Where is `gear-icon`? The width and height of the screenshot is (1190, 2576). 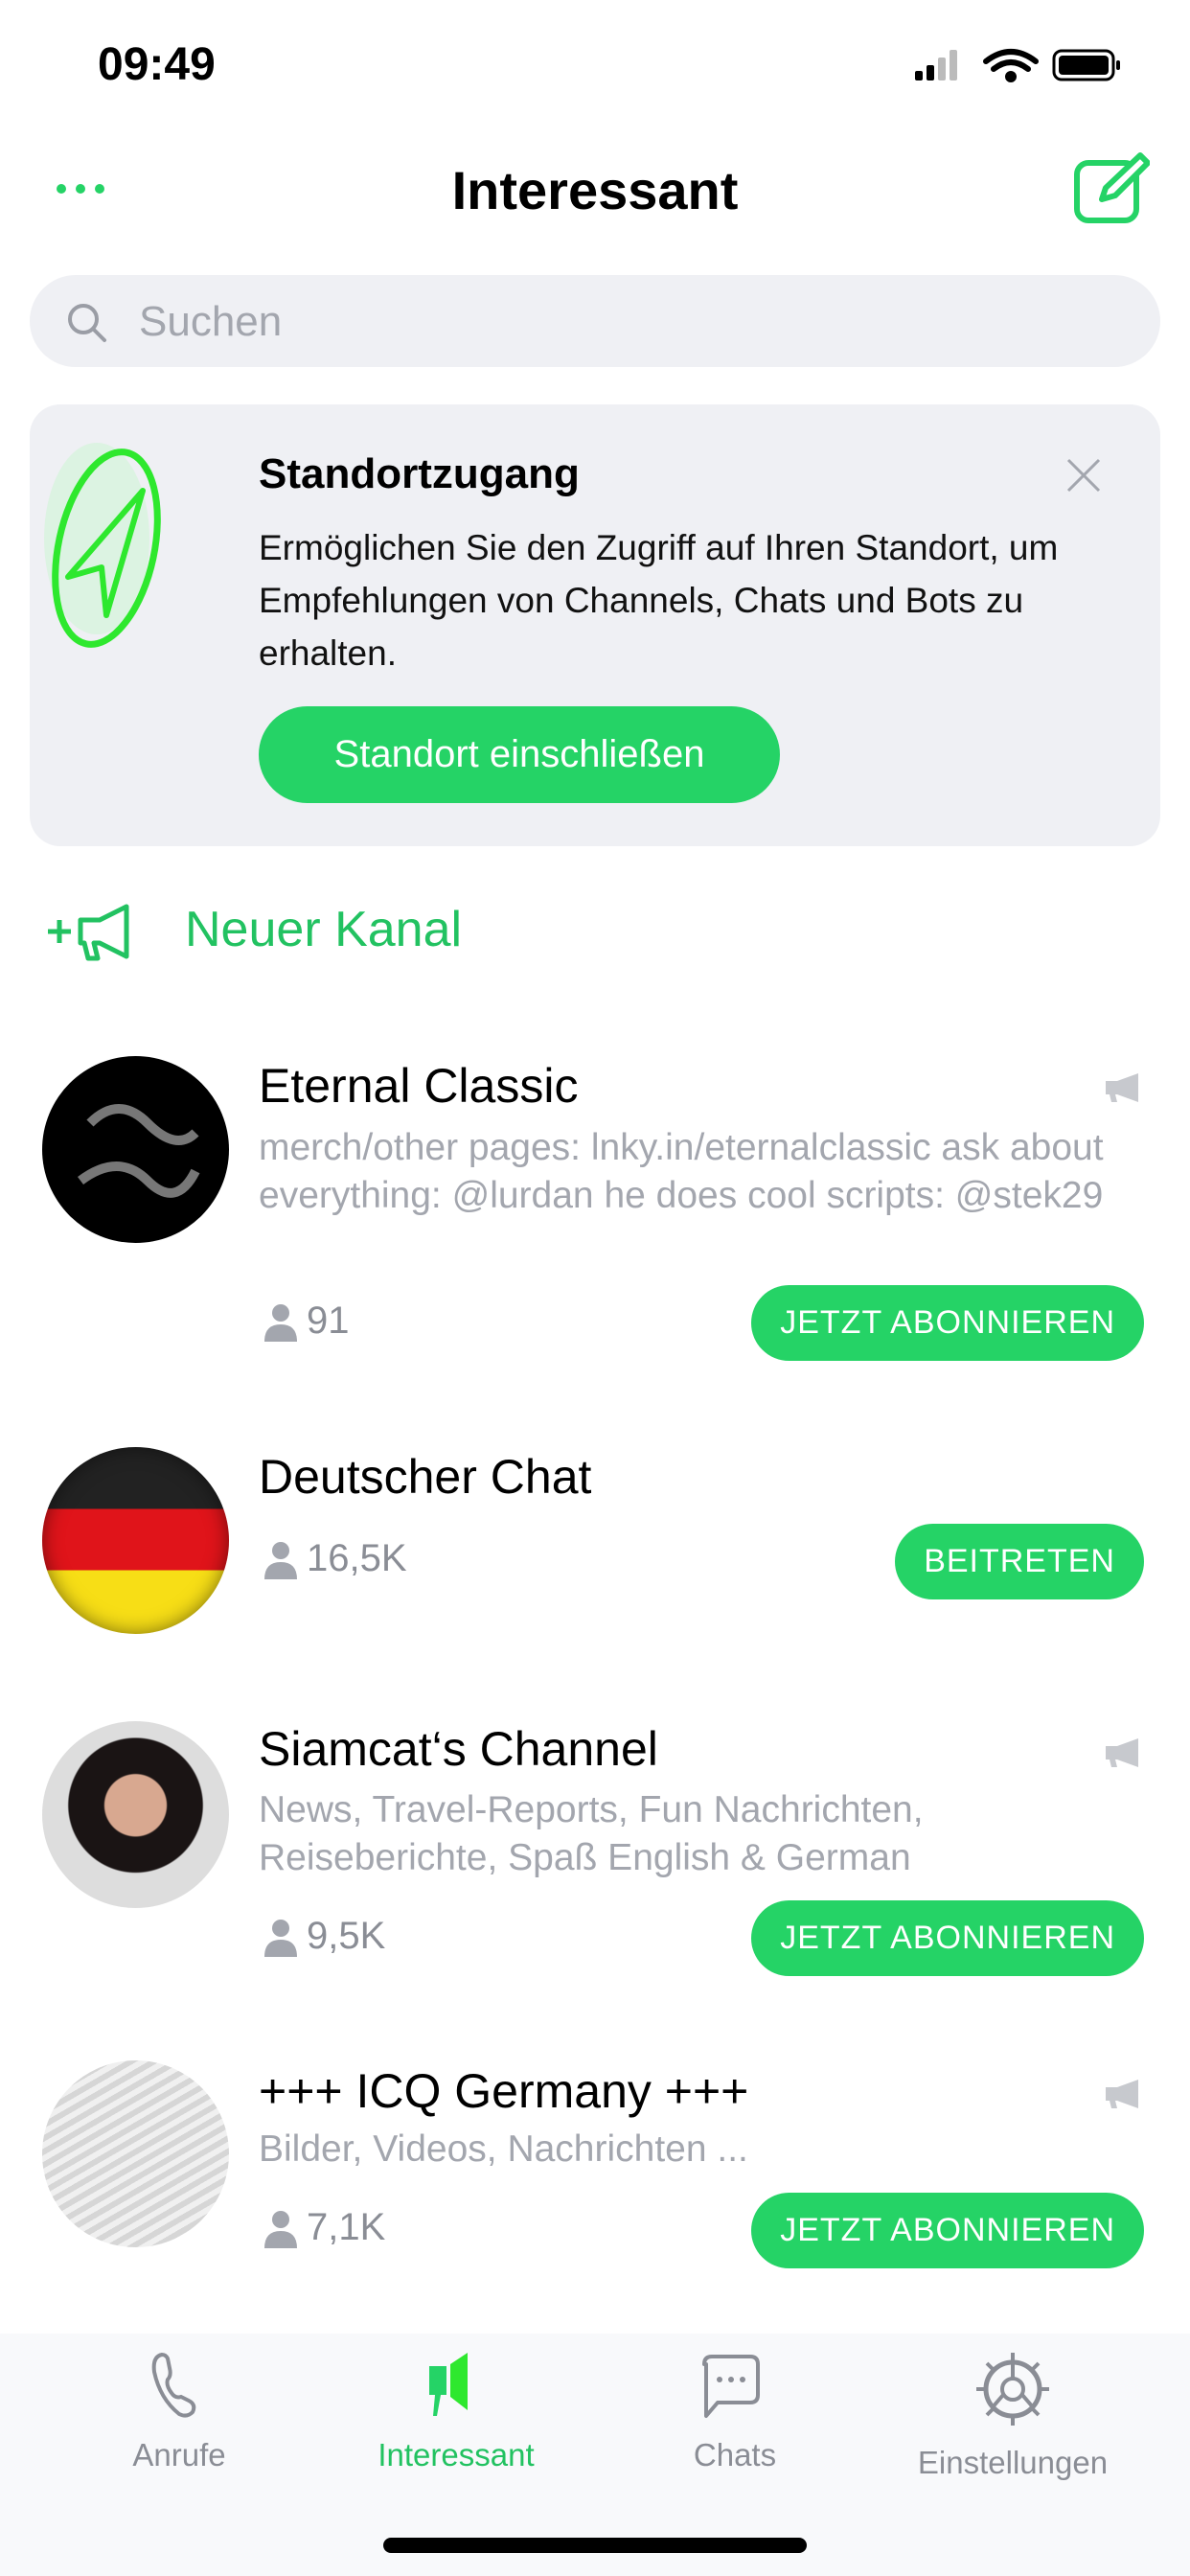
gear-icon is located at coordinates (1013, 2389).